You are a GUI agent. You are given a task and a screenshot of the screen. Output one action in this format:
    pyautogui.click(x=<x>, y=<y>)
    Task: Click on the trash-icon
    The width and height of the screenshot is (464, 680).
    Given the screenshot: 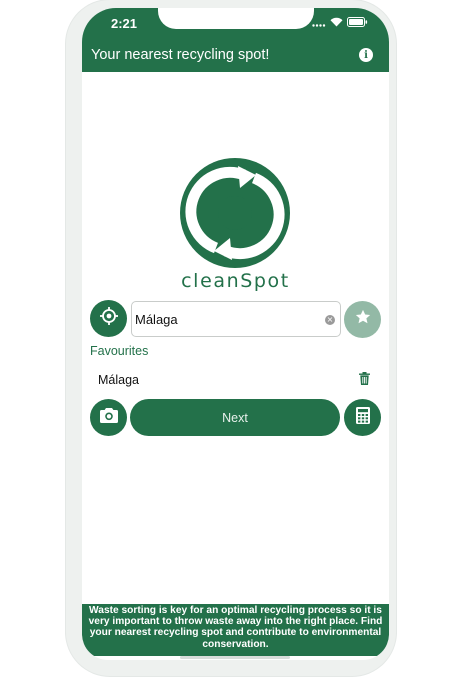 What is the action you would take?
    pyautogui.click(x=364, y=378)
    